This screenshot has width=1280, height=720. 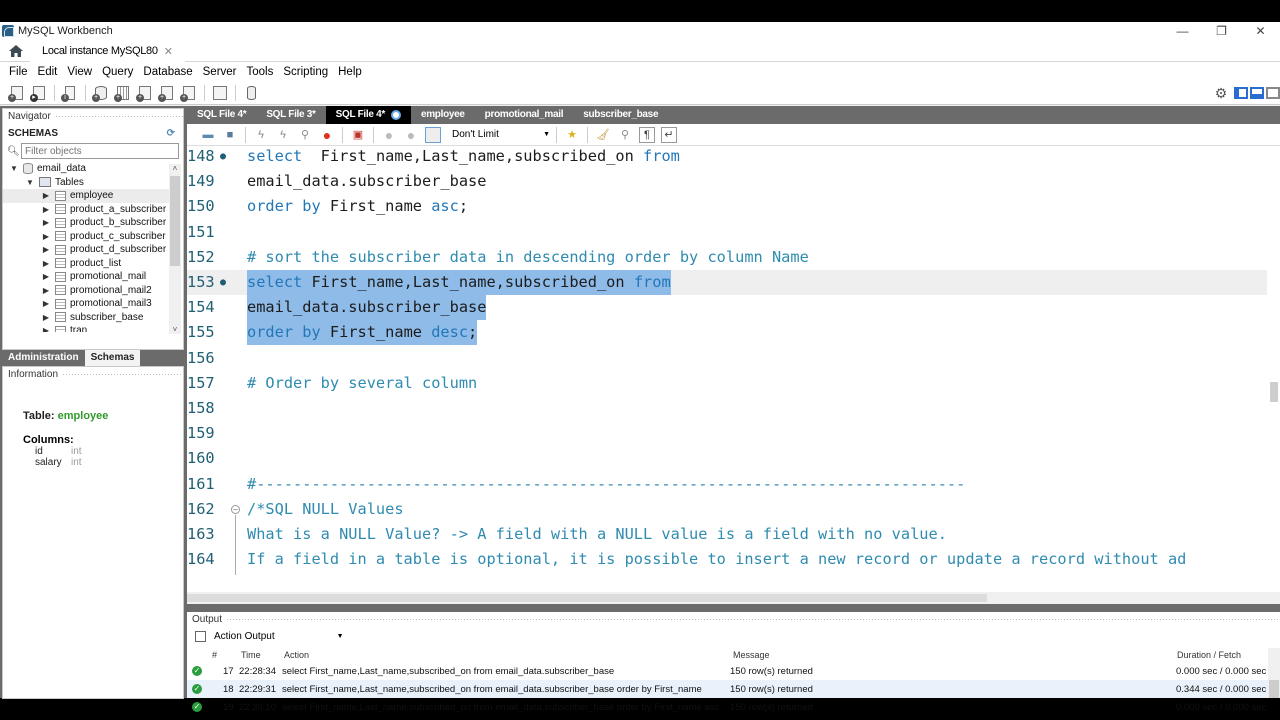 What do you see at coordinates (1221, 31) in the screenshot?
I see `restore-button: ❐` at bounding box center [1221, 31].